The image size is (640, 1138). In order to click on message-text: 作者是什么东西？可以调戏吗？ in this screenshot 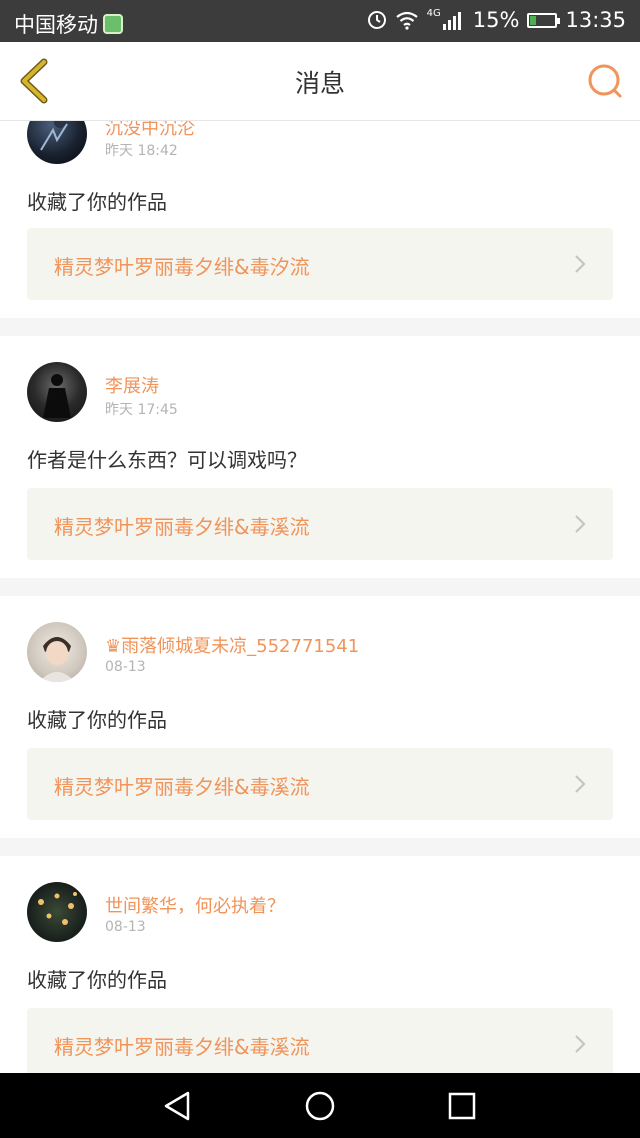, I will do `click(167, 460)`.